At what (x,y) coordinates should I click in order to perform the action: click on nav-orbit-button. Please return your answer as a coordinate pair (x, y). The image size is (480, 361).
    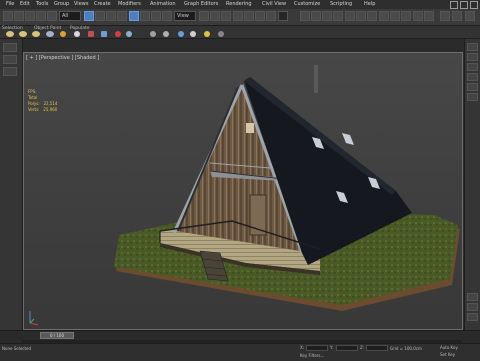
    Looking at the image, I should click on (472, 307).